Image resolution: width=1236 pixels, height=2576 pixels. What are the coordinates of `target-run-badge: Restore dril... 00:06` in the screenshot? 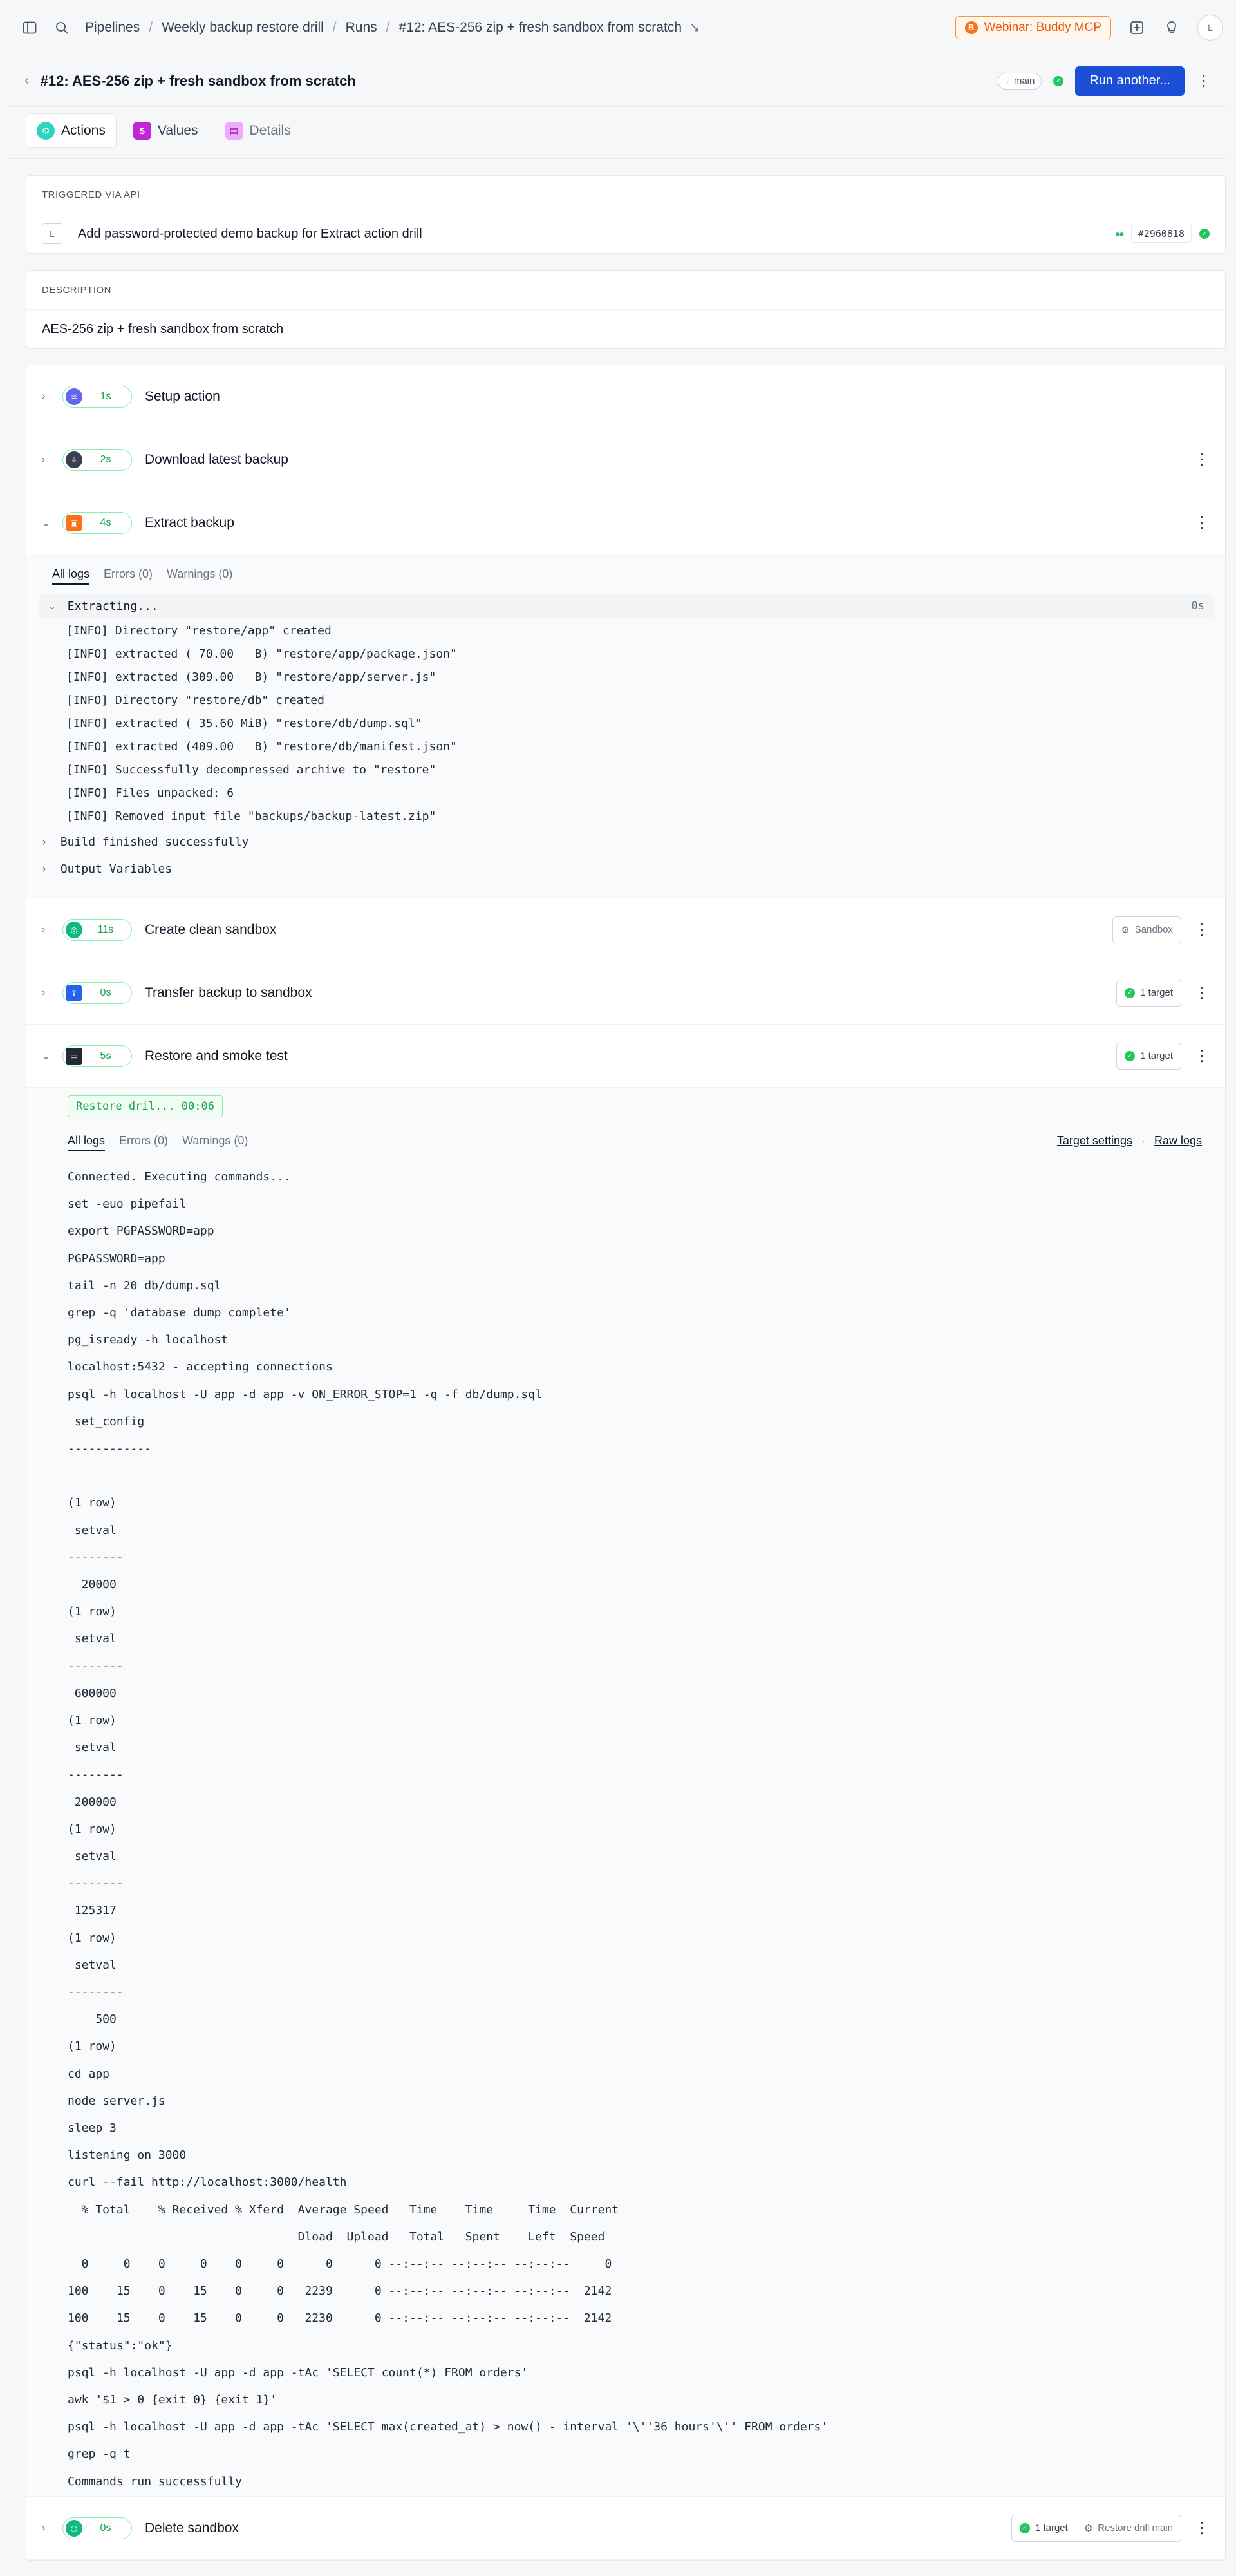 It's located at (145, 1106).